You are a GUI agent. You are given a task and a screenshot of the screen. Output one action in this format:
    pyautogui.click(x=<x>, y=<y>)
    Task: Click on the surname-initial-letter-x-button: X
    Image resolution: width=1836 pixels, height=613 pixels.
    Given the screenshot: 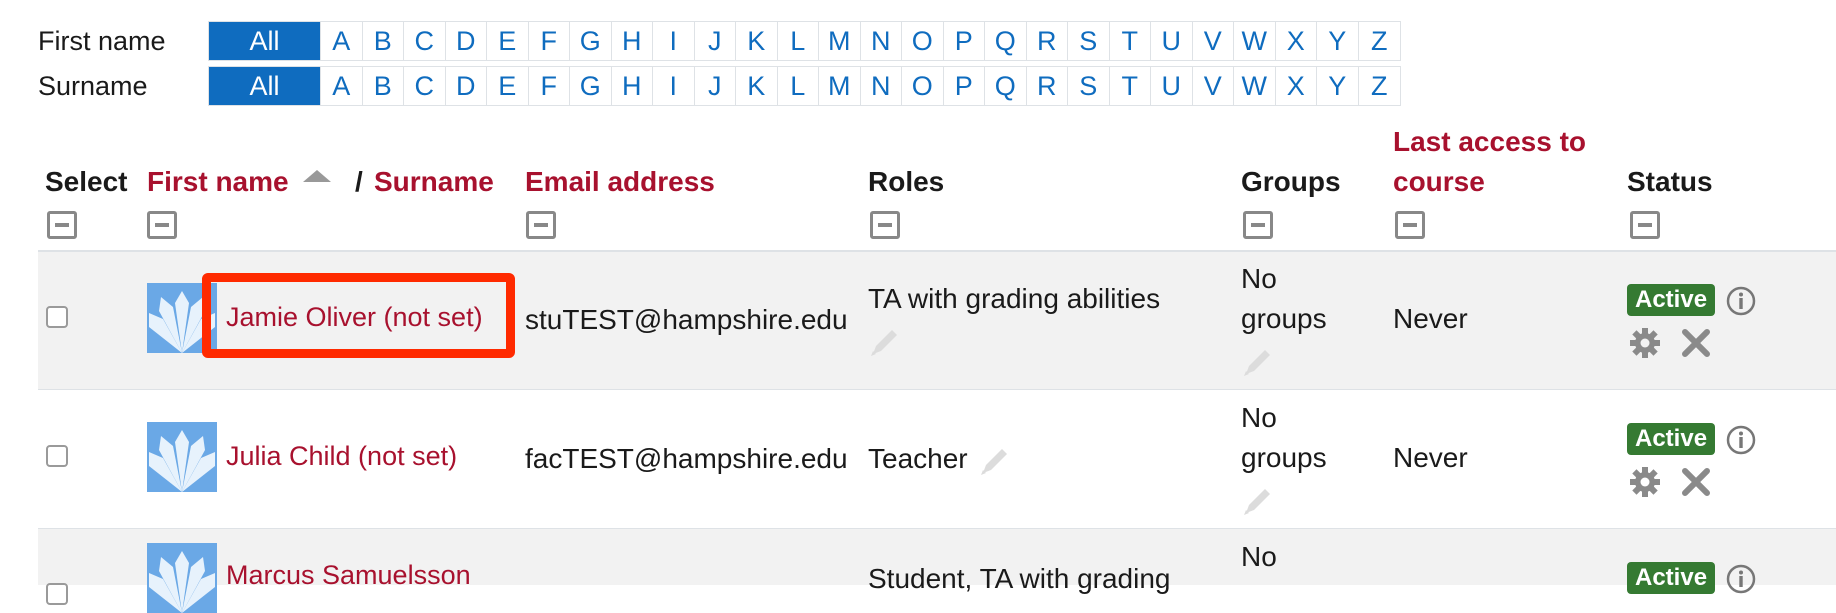 What is the action you would take?
    pyautogui.click(x=1296, y=86)
    